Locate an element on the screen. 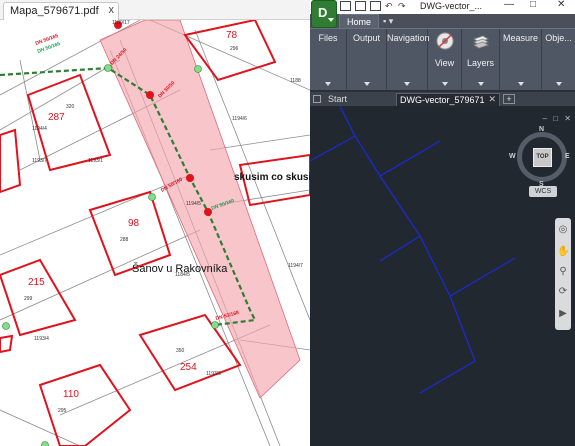  app-logo: D is located at coordinates (323, 12).